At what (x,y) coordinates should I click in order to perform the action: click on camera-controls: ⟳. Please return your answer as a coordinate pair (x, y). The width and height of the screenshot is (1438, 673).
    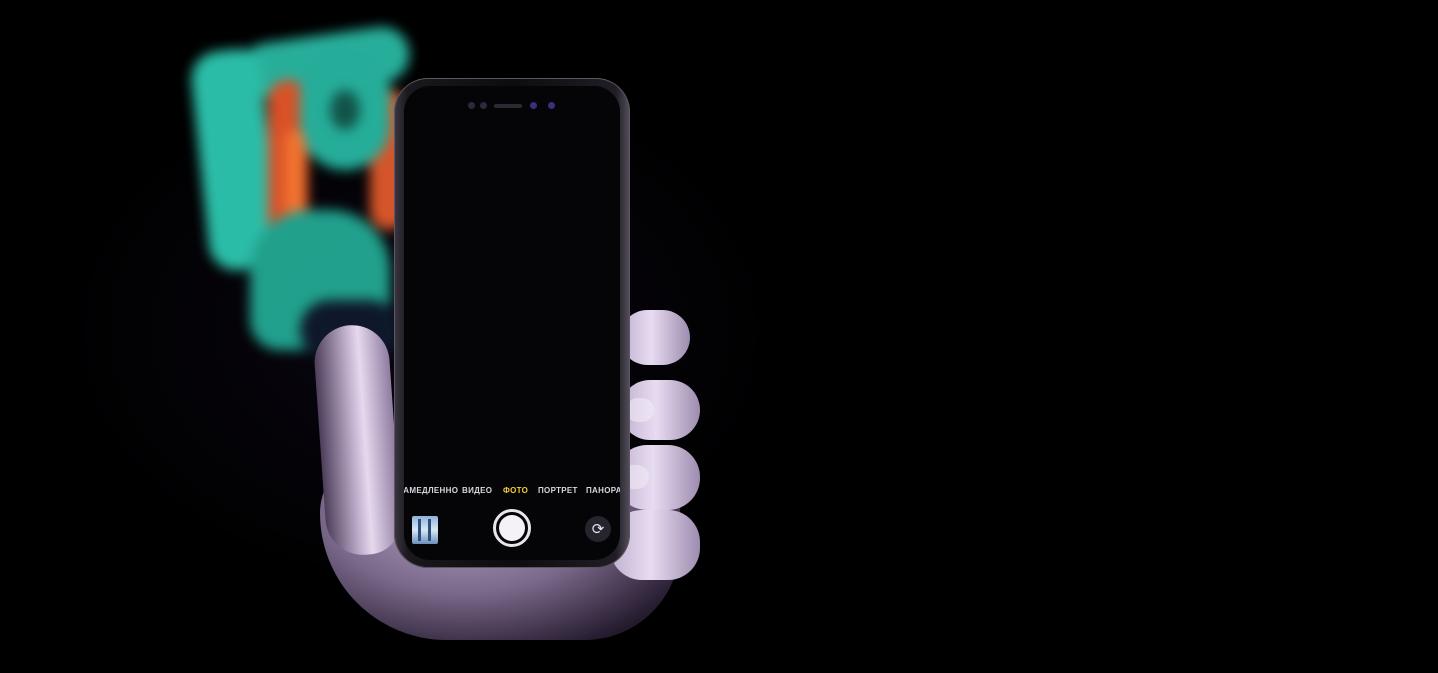
    Looking at the image, I should click on (512, 531).